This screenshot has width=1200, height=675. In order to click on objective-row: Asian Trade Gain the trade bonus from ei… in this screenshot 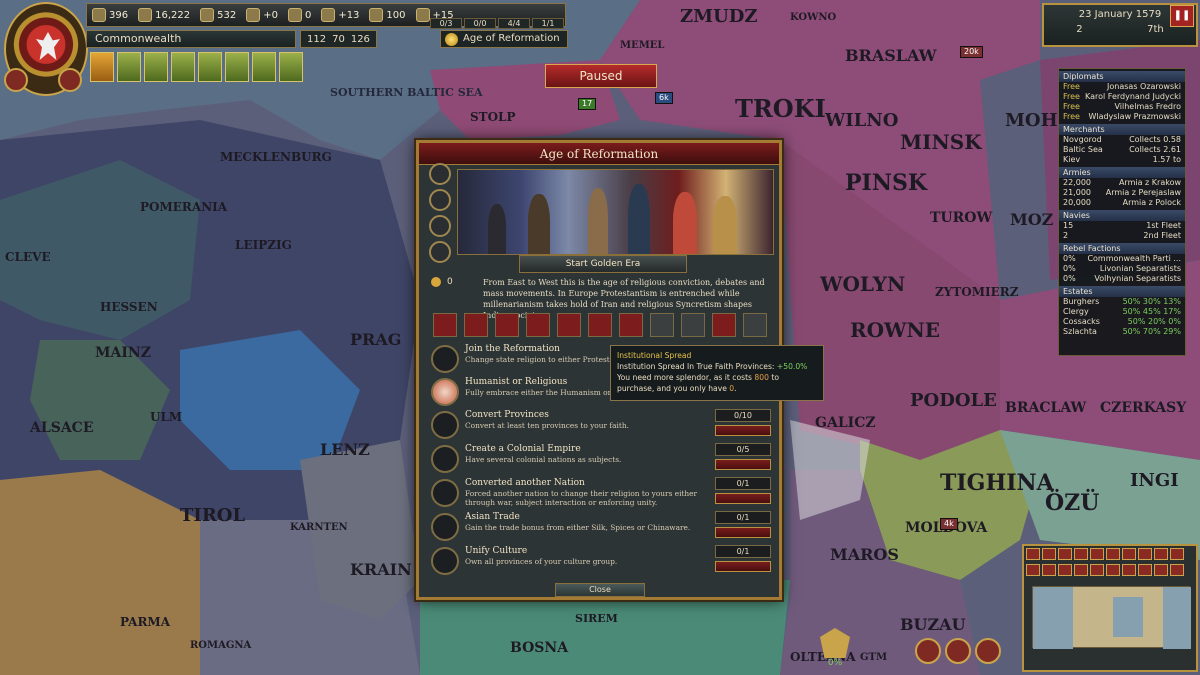, I will do `click(603, 527)`.